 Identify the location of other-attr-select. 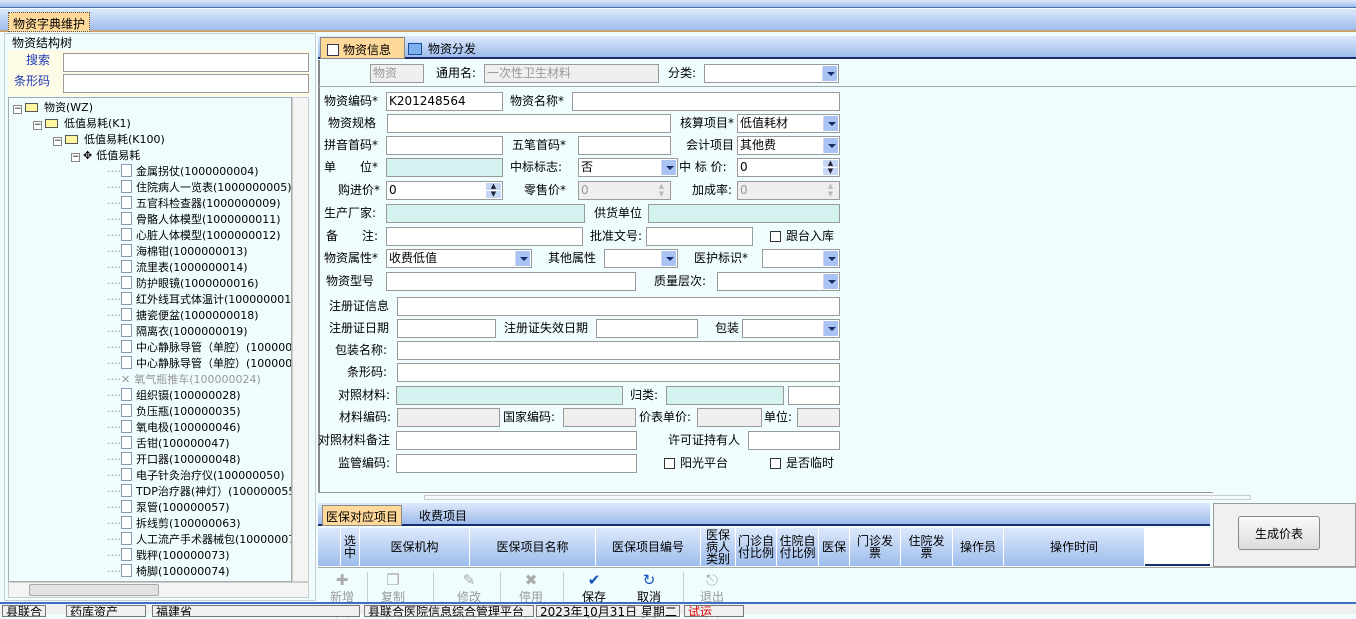
(641, 258).